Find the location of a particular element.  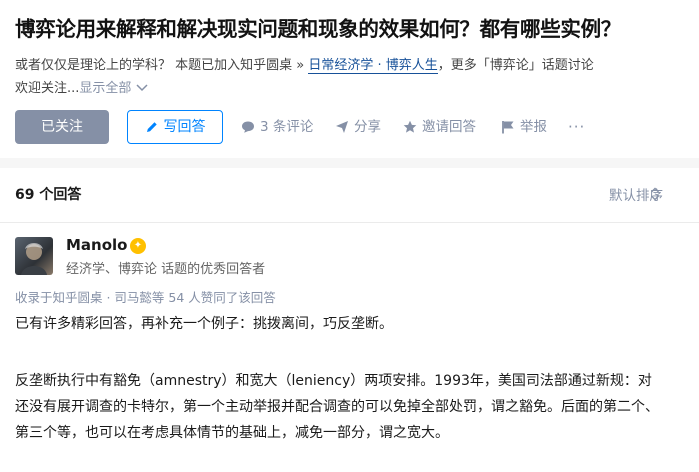

more-button: ··· is located at coordinates (576, 127).